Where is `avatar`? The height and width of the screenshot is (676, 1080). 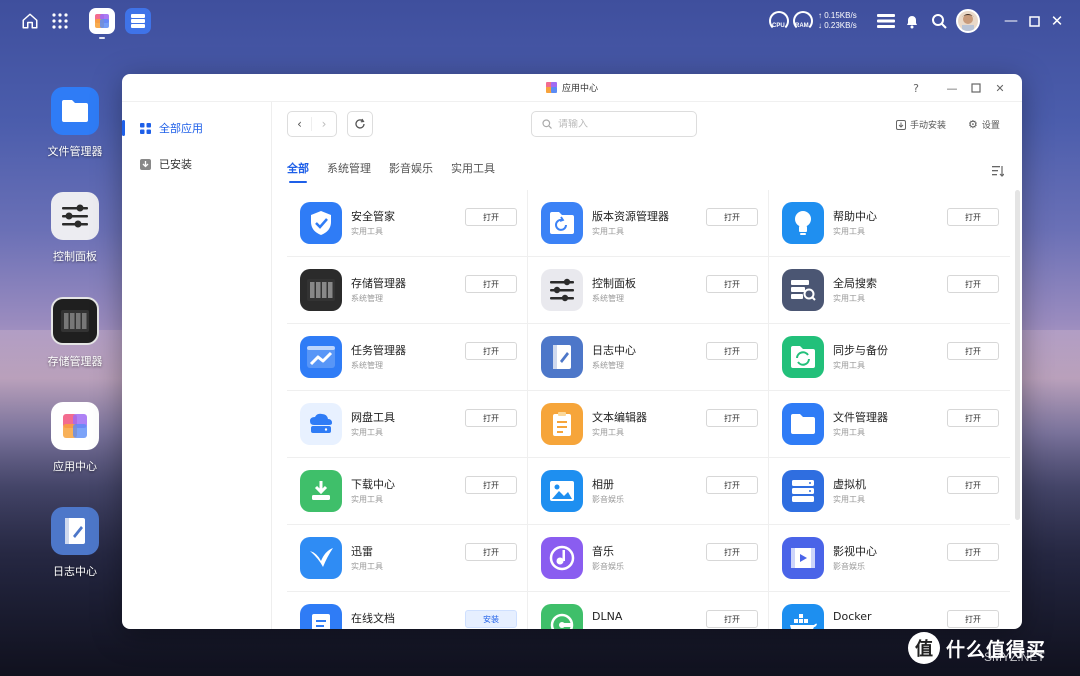
avatar is located at coordinates (968, 21).